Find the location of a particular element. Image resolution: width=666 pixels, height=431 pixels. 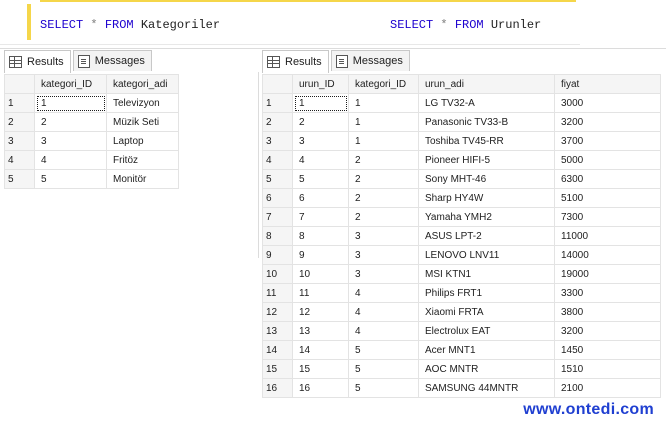

row-number: 1 is located at coordinates (277, 103).